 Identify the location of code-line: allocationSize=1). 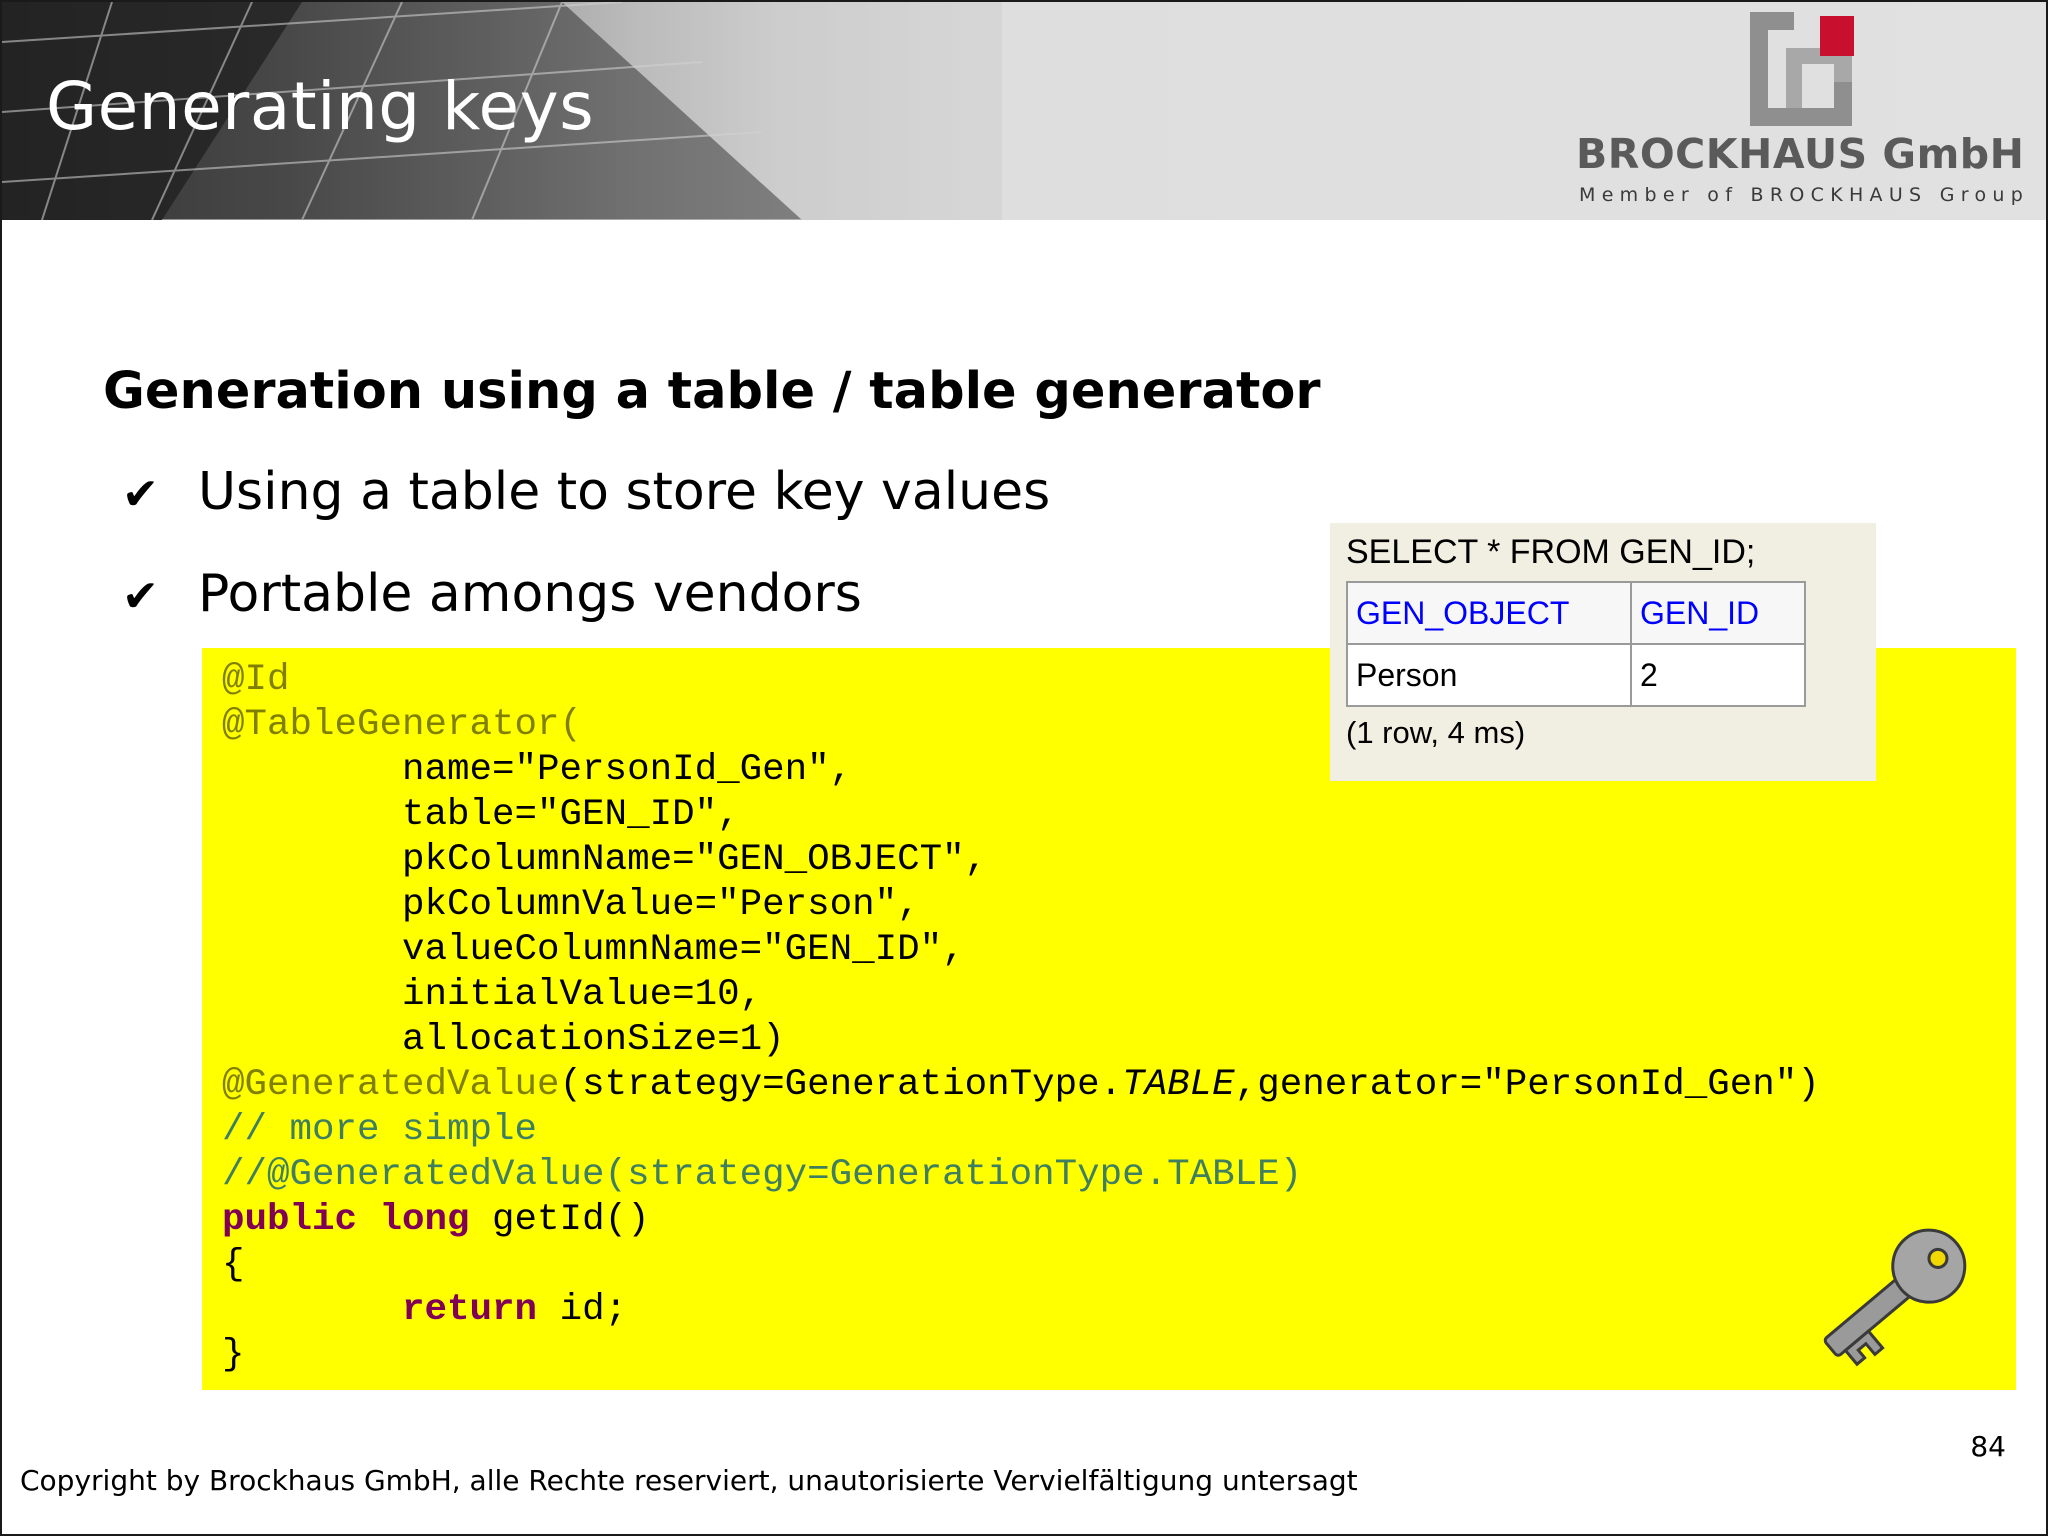
(503, 1040).